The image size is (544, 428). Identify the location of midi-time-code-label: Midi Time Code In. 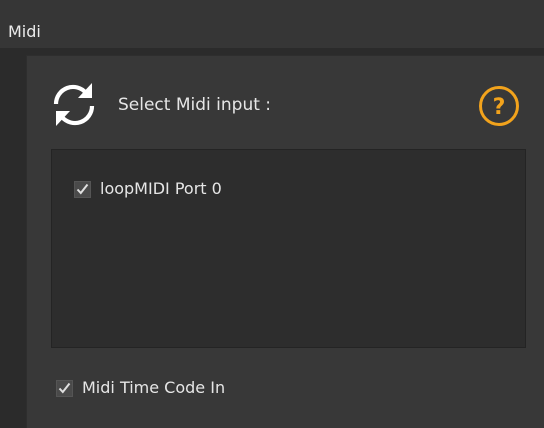
(154, 387).